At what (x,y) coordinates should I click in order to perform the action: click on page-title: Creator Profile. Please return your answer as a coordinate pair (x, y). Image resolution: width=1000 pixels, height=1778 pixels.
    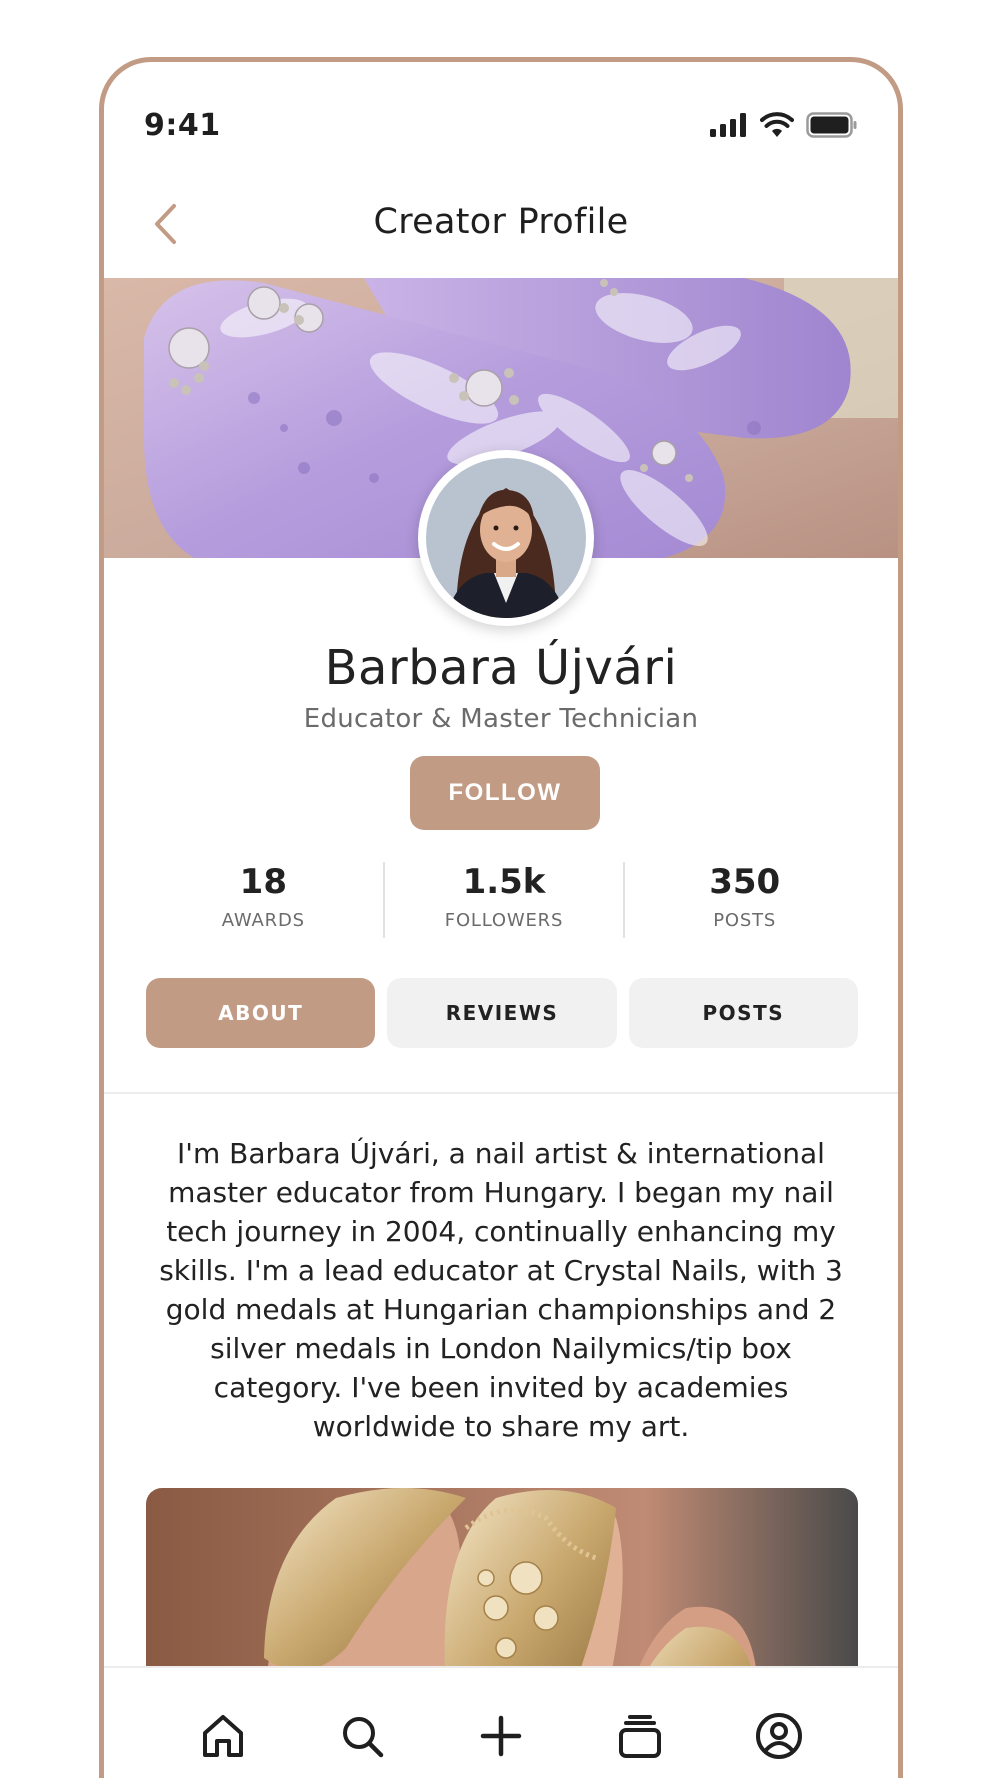
    Looking at the image, I should click on (501, 222).